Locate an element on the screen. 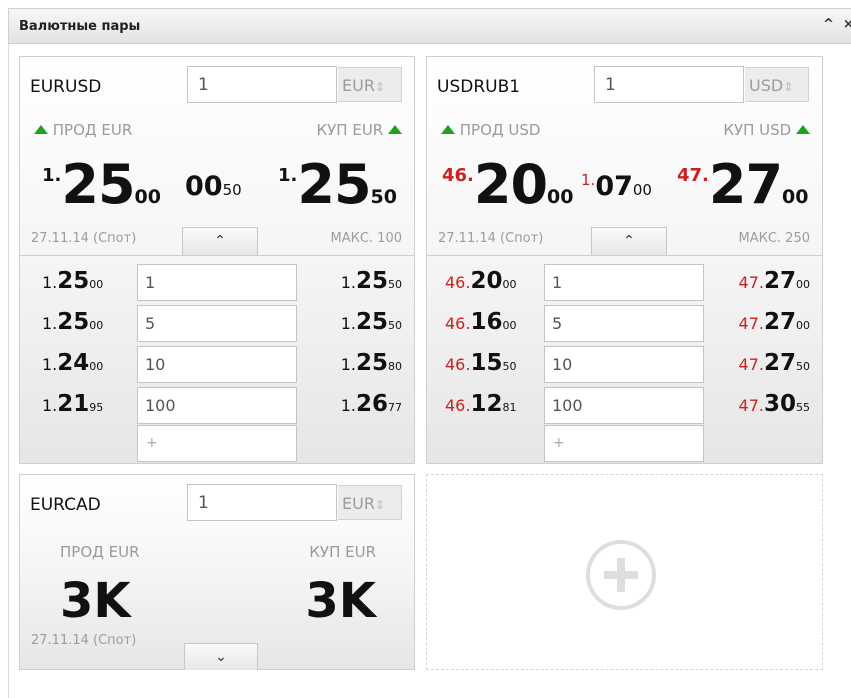 This screenshot has width=851, height=698. ladder-bid: 46.2000 is located at coordinates (480, 281).